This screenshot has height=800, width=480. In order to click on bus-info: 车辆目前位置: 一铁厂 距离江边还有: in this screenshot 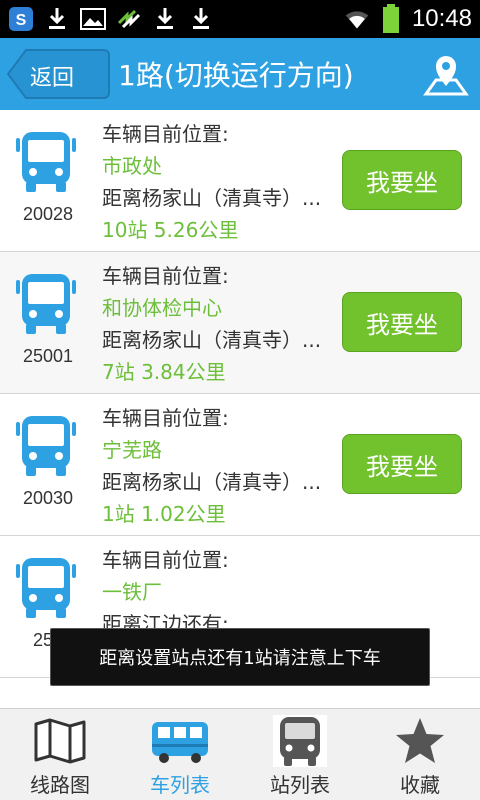, I will do `click(222, 592)`.